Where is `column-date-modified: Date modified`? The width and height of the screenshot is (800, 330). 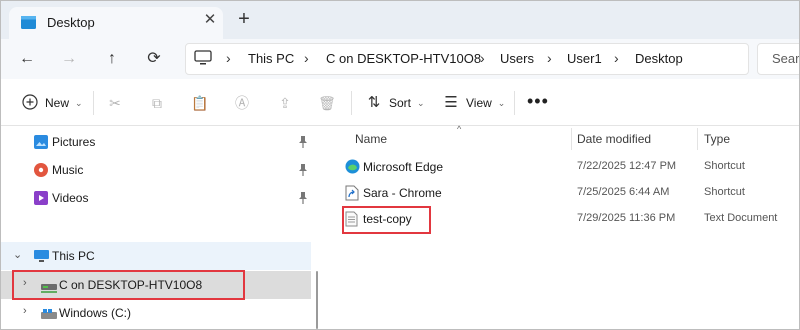
column-date-modified: Date modified is located at coordinates (614, 139).